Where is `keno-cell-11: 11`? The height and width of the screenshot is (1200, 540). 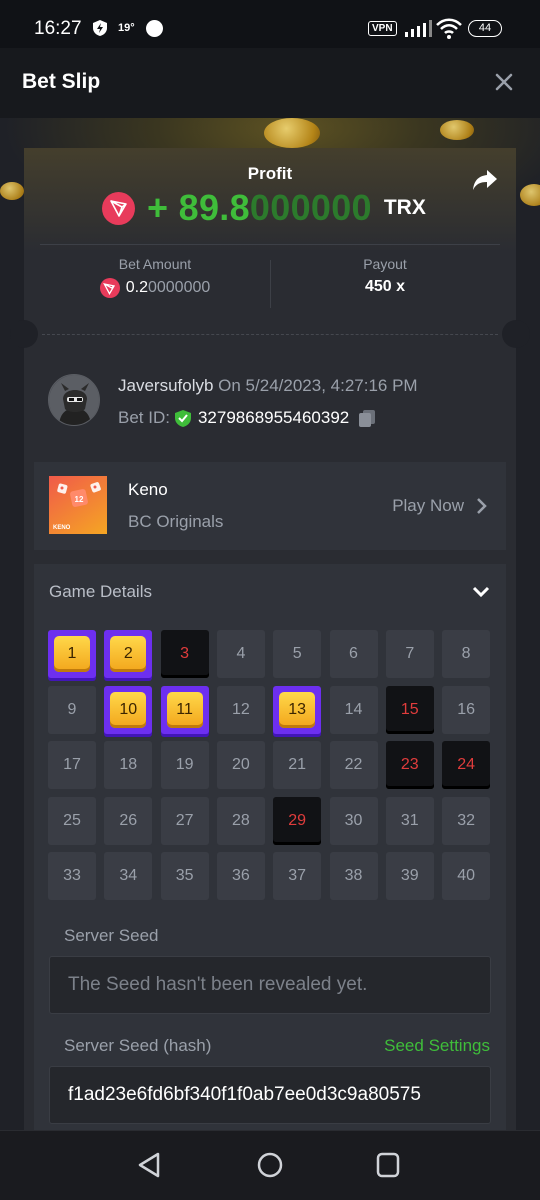
keno-cell-11: 11 is located at coordinates (184, 709).